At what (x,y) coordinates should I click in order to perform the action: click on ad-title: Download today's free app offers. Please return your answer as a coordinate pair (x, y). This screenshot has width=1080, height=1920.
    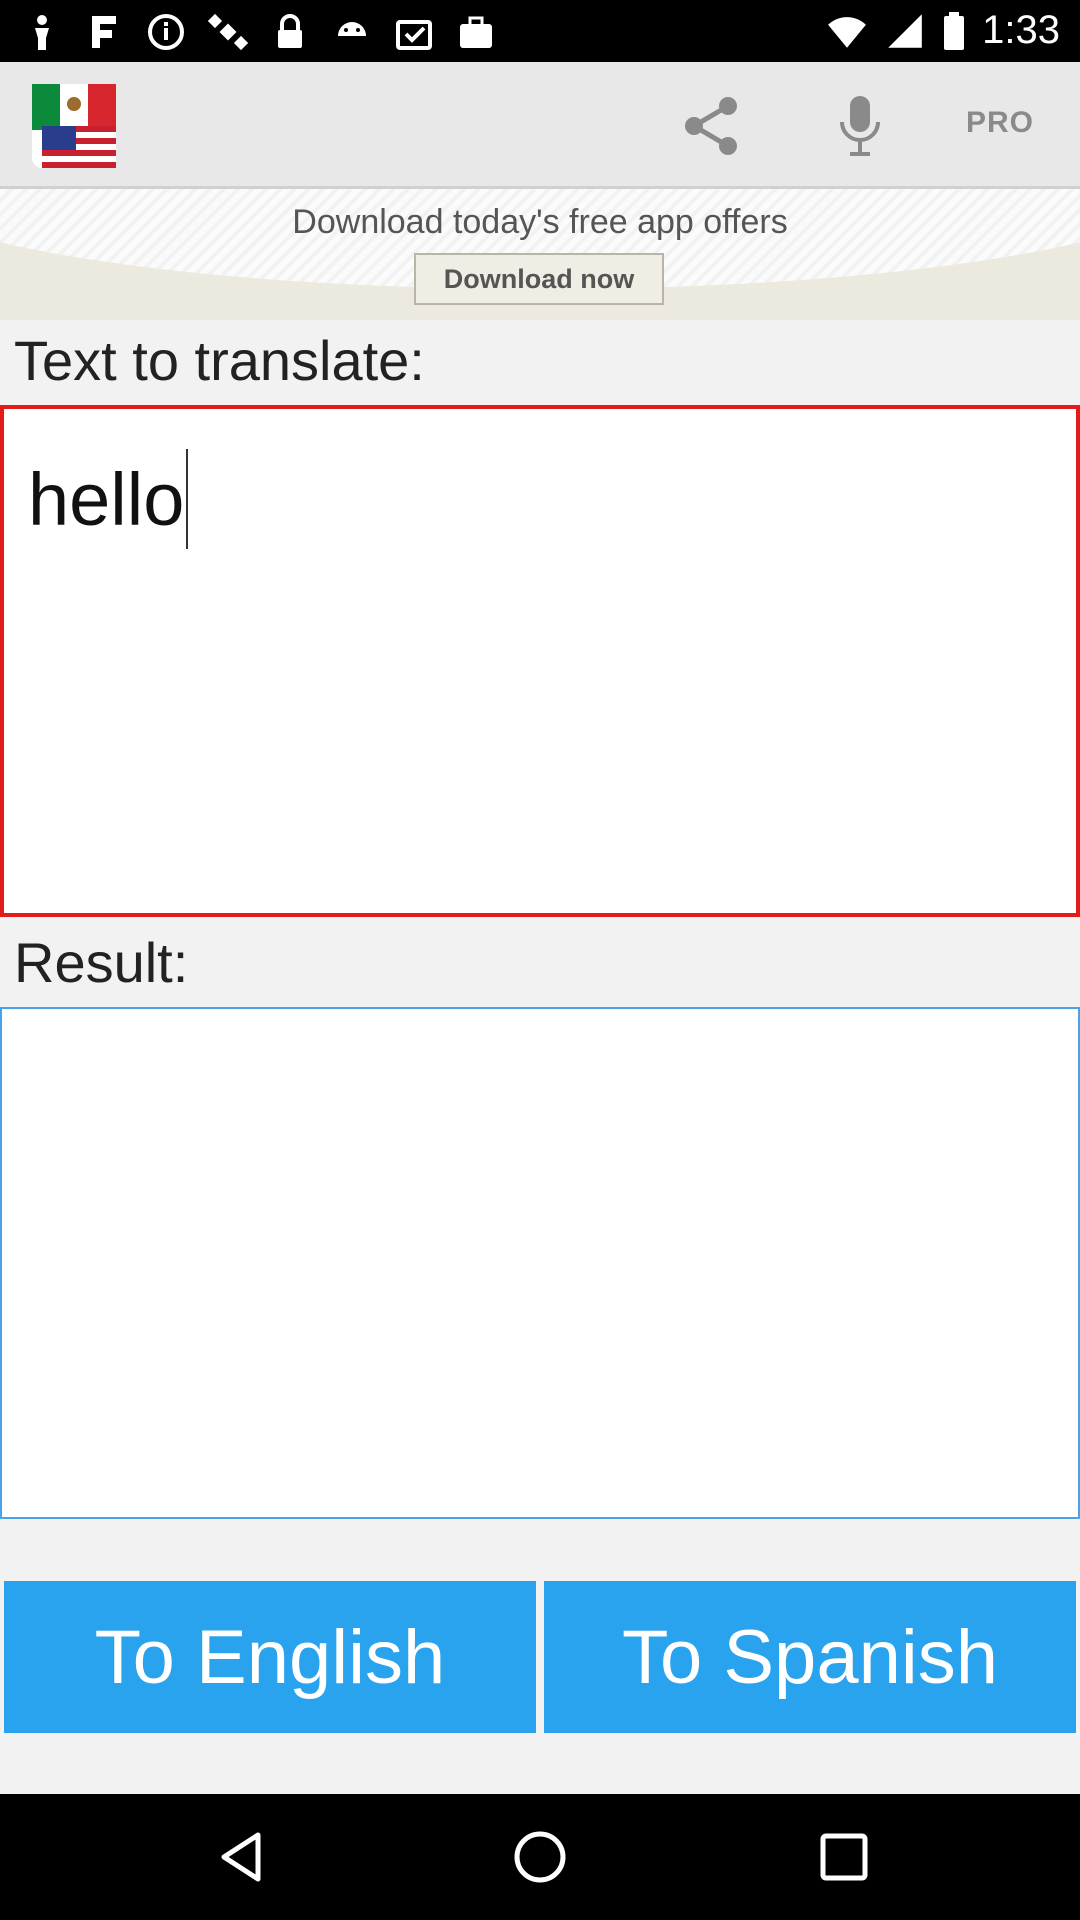
    Looking at the image, I should click on (540, 222).